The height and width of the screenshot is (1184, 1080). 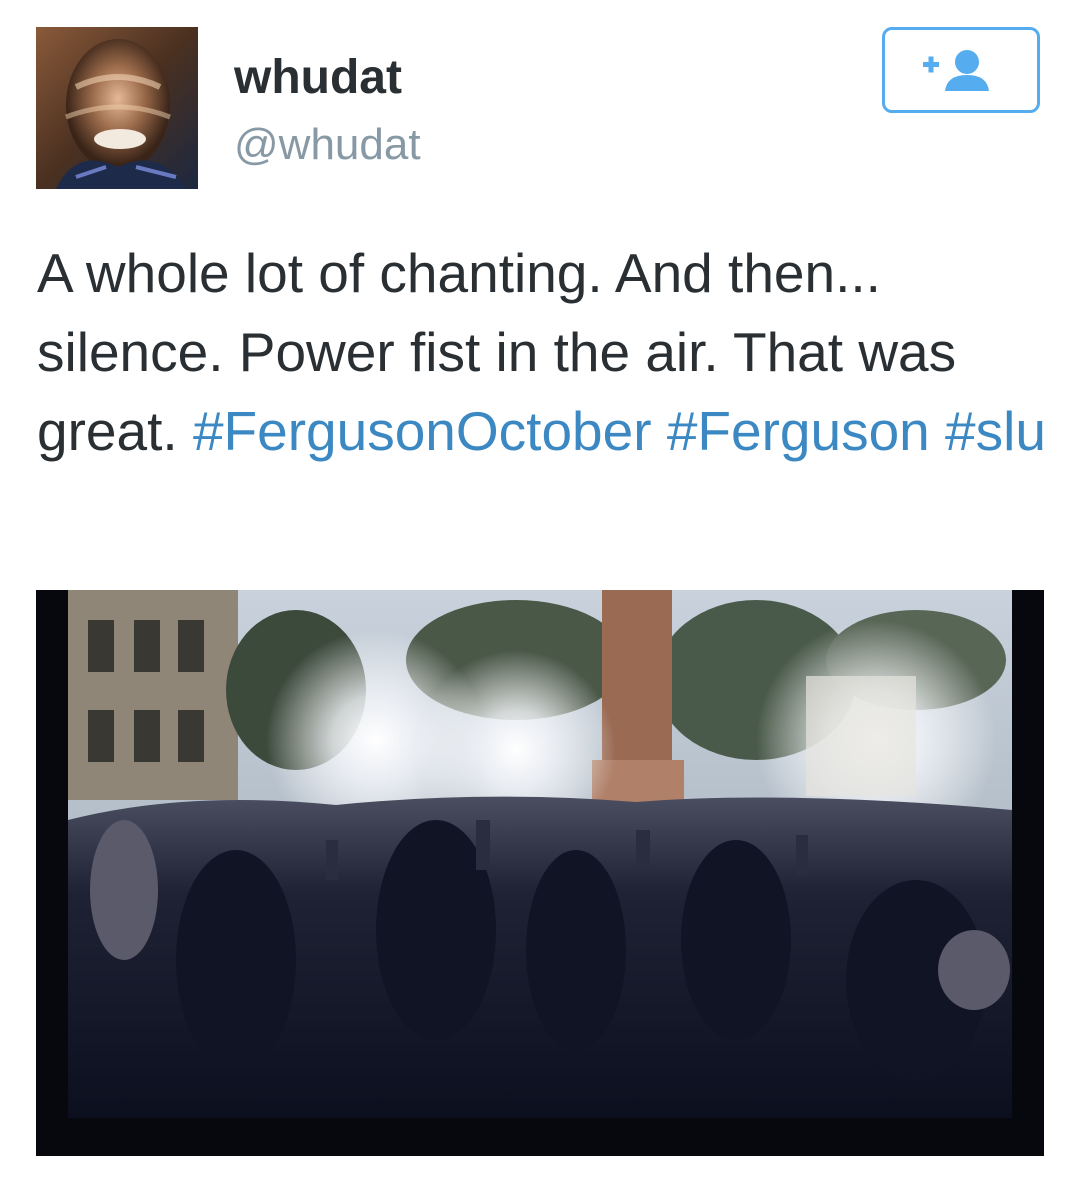 What do you see at coordinates (798, 431) in the screenshot?
I see `hashtag-ferguson: #Ferguson` at bounding box center [798, 431].